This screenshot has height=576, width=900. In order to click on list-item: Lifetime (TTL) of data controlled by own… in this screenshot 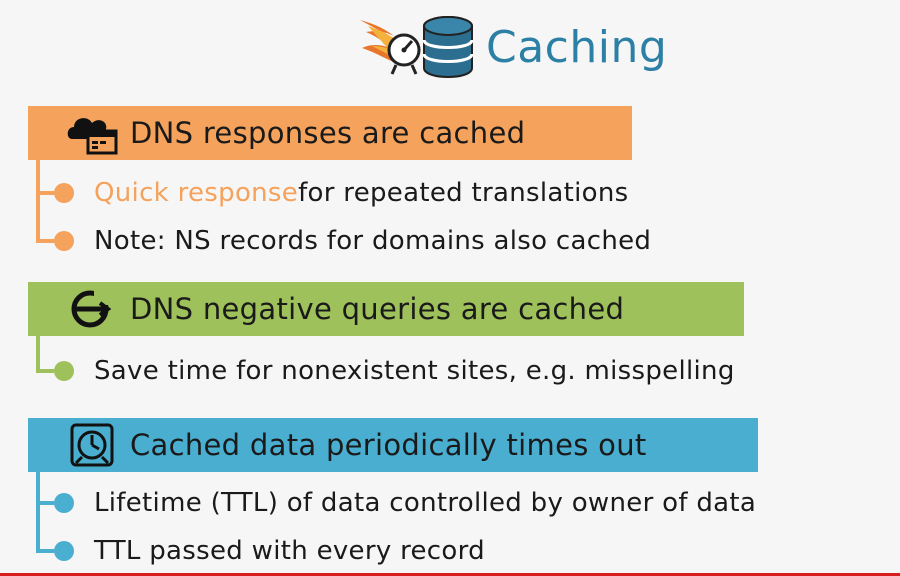, I will do `click(396, 503)`.